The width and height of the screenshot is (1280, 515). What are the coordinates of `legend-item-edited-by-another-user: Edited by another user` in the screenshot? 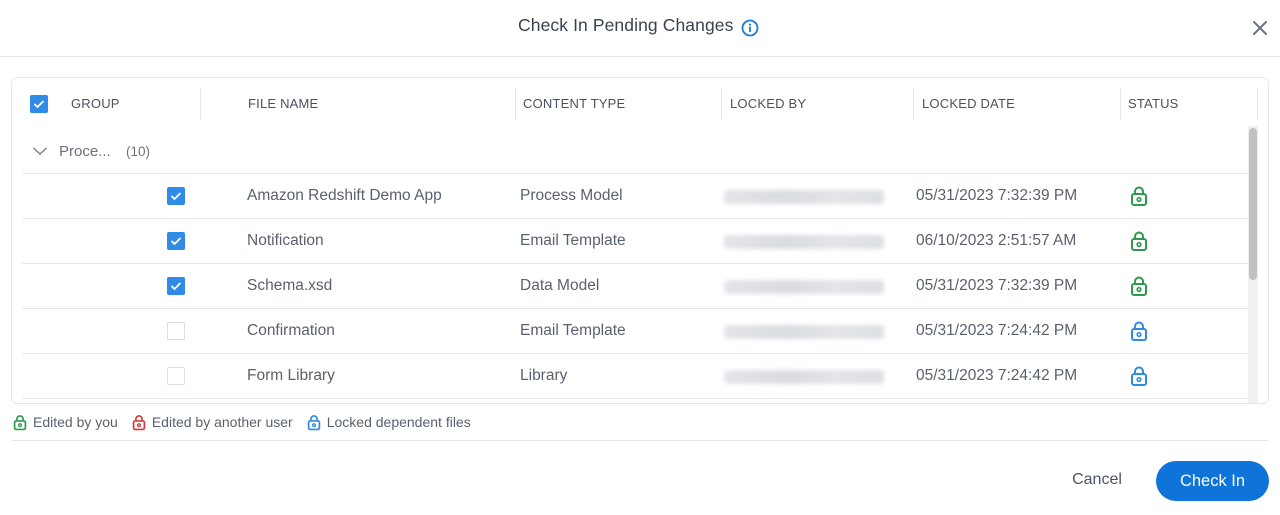 It's located at (212, 422).